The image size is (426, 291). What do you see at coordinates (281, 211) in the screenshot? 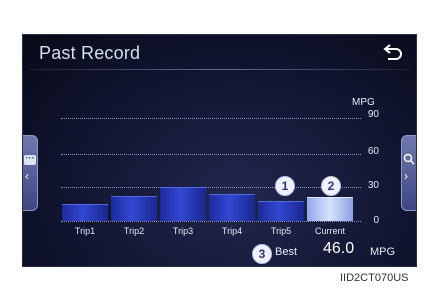
I see `bar-trip5` at bounding box center [281, 211].